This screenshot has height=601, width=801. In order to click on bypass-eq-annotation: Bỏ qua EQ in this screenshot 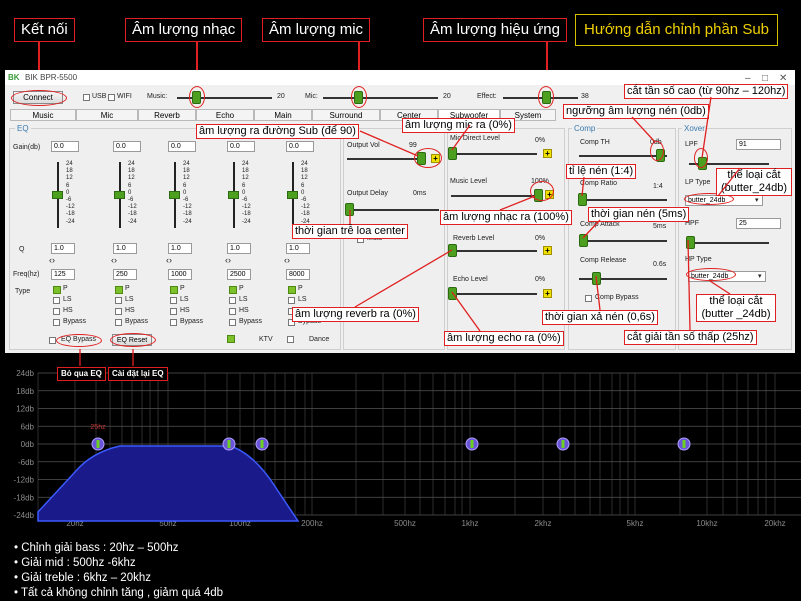, I will do `click(81, 374)`.